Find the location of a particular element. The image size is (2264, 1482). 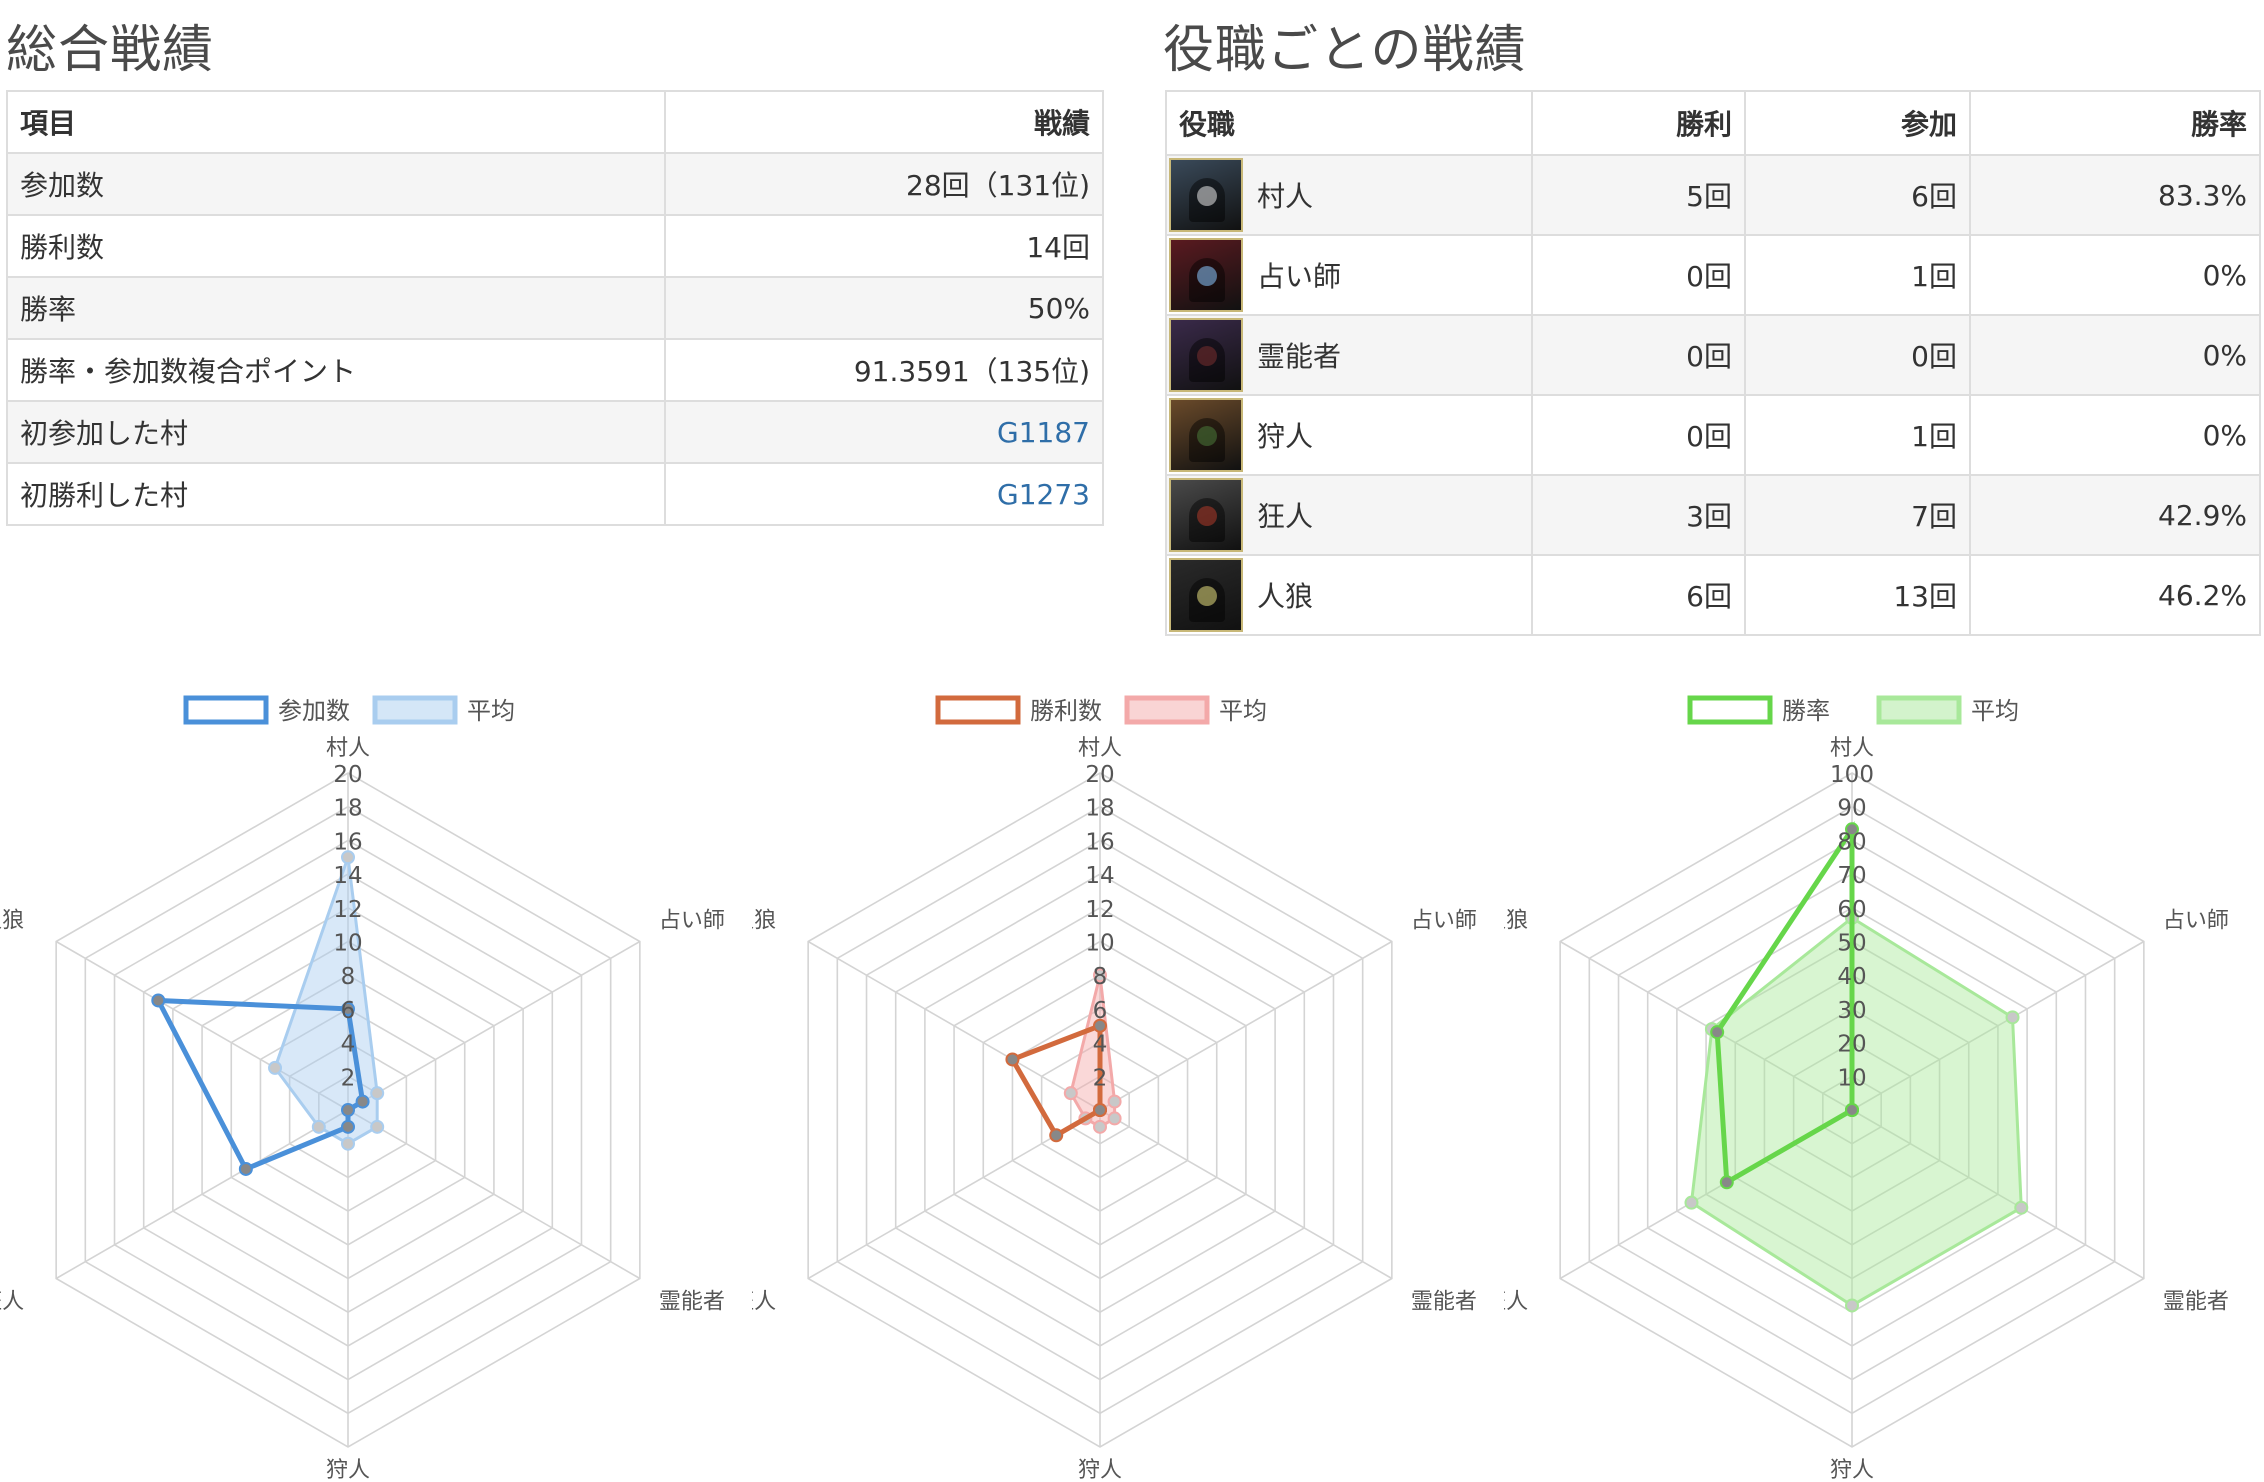

role-rate: 0% is located at coordinates (2115, 435).